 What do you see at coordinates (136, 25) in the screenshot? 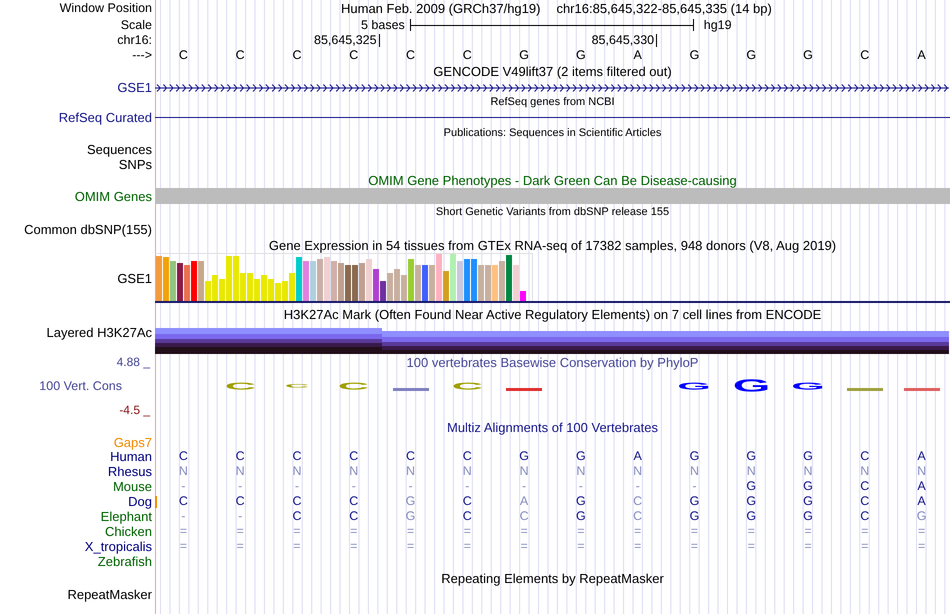
I see `row-label: Scale` at bounding box center [136, 25].